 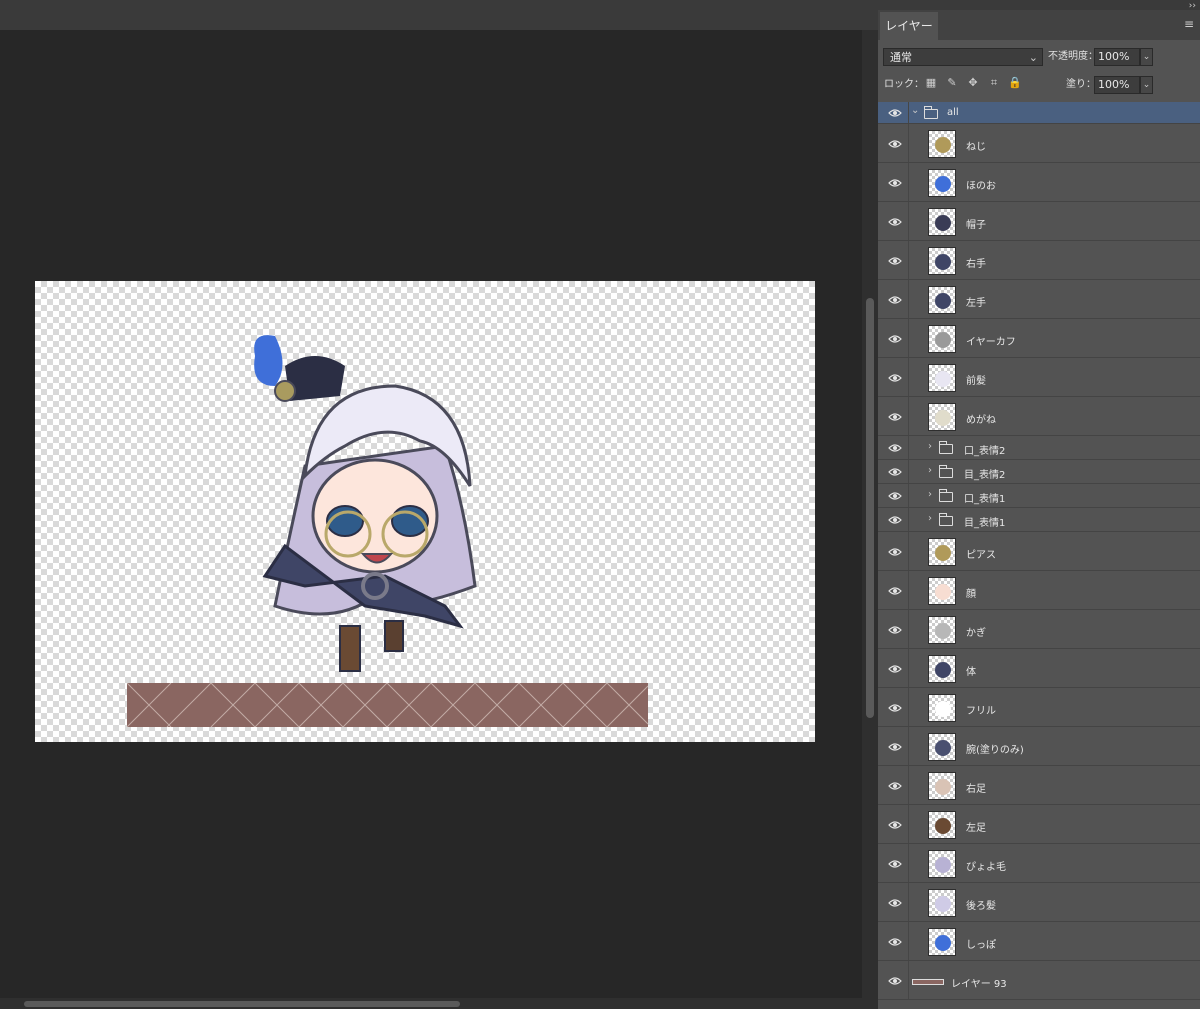 What do you see at coordinates (953, 112) in the screenshot?
I see `layer-name: all` at bounding box center [953, 112].